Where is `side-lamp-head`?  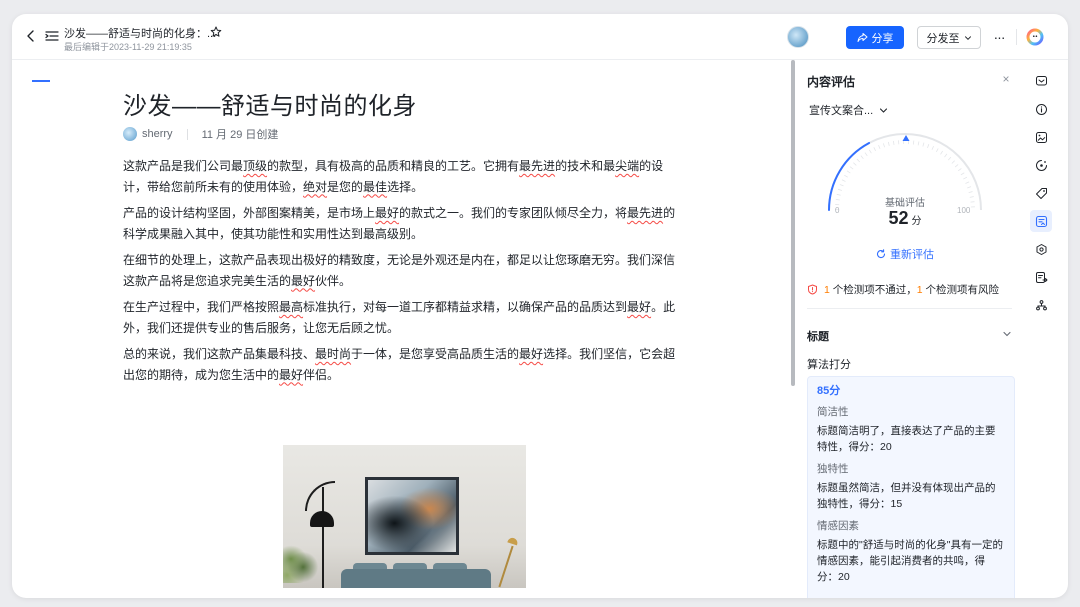
side-lamp-head is located at coordinates (513, 541).